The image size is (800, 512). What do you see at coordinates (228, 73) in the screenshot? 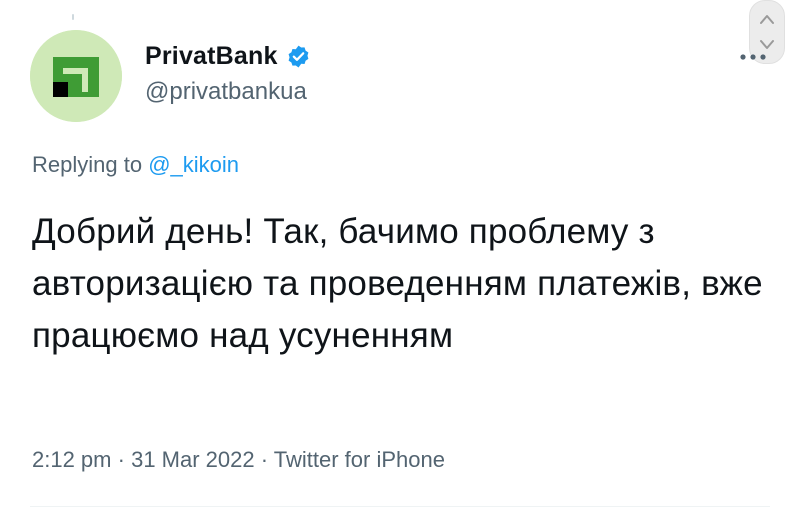
I see `author-block: PrivatBank @privatbankua` at bounding box center [228, 73].